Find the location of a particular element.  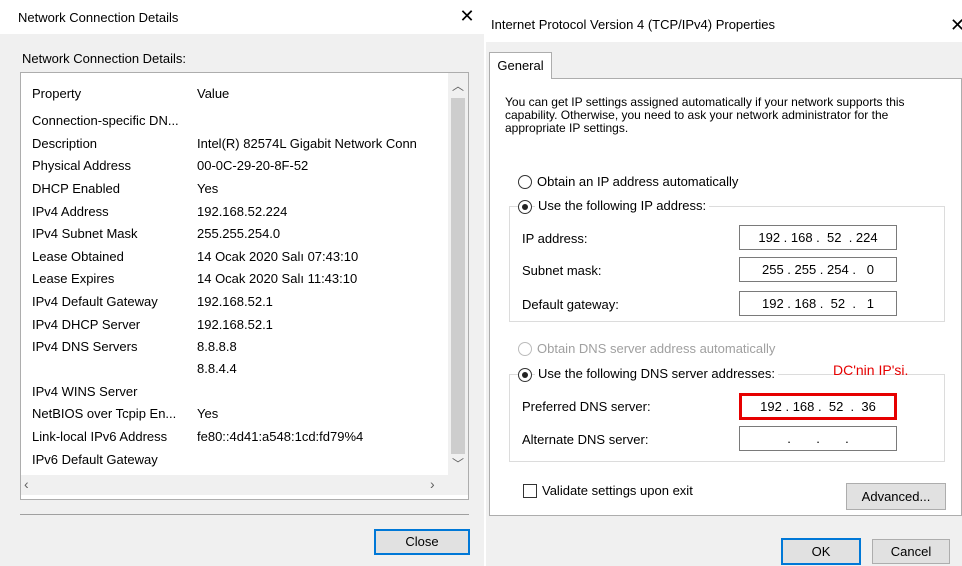

alternate-dns-label: Alternate DNS server: is located at coordinates (585, 439).